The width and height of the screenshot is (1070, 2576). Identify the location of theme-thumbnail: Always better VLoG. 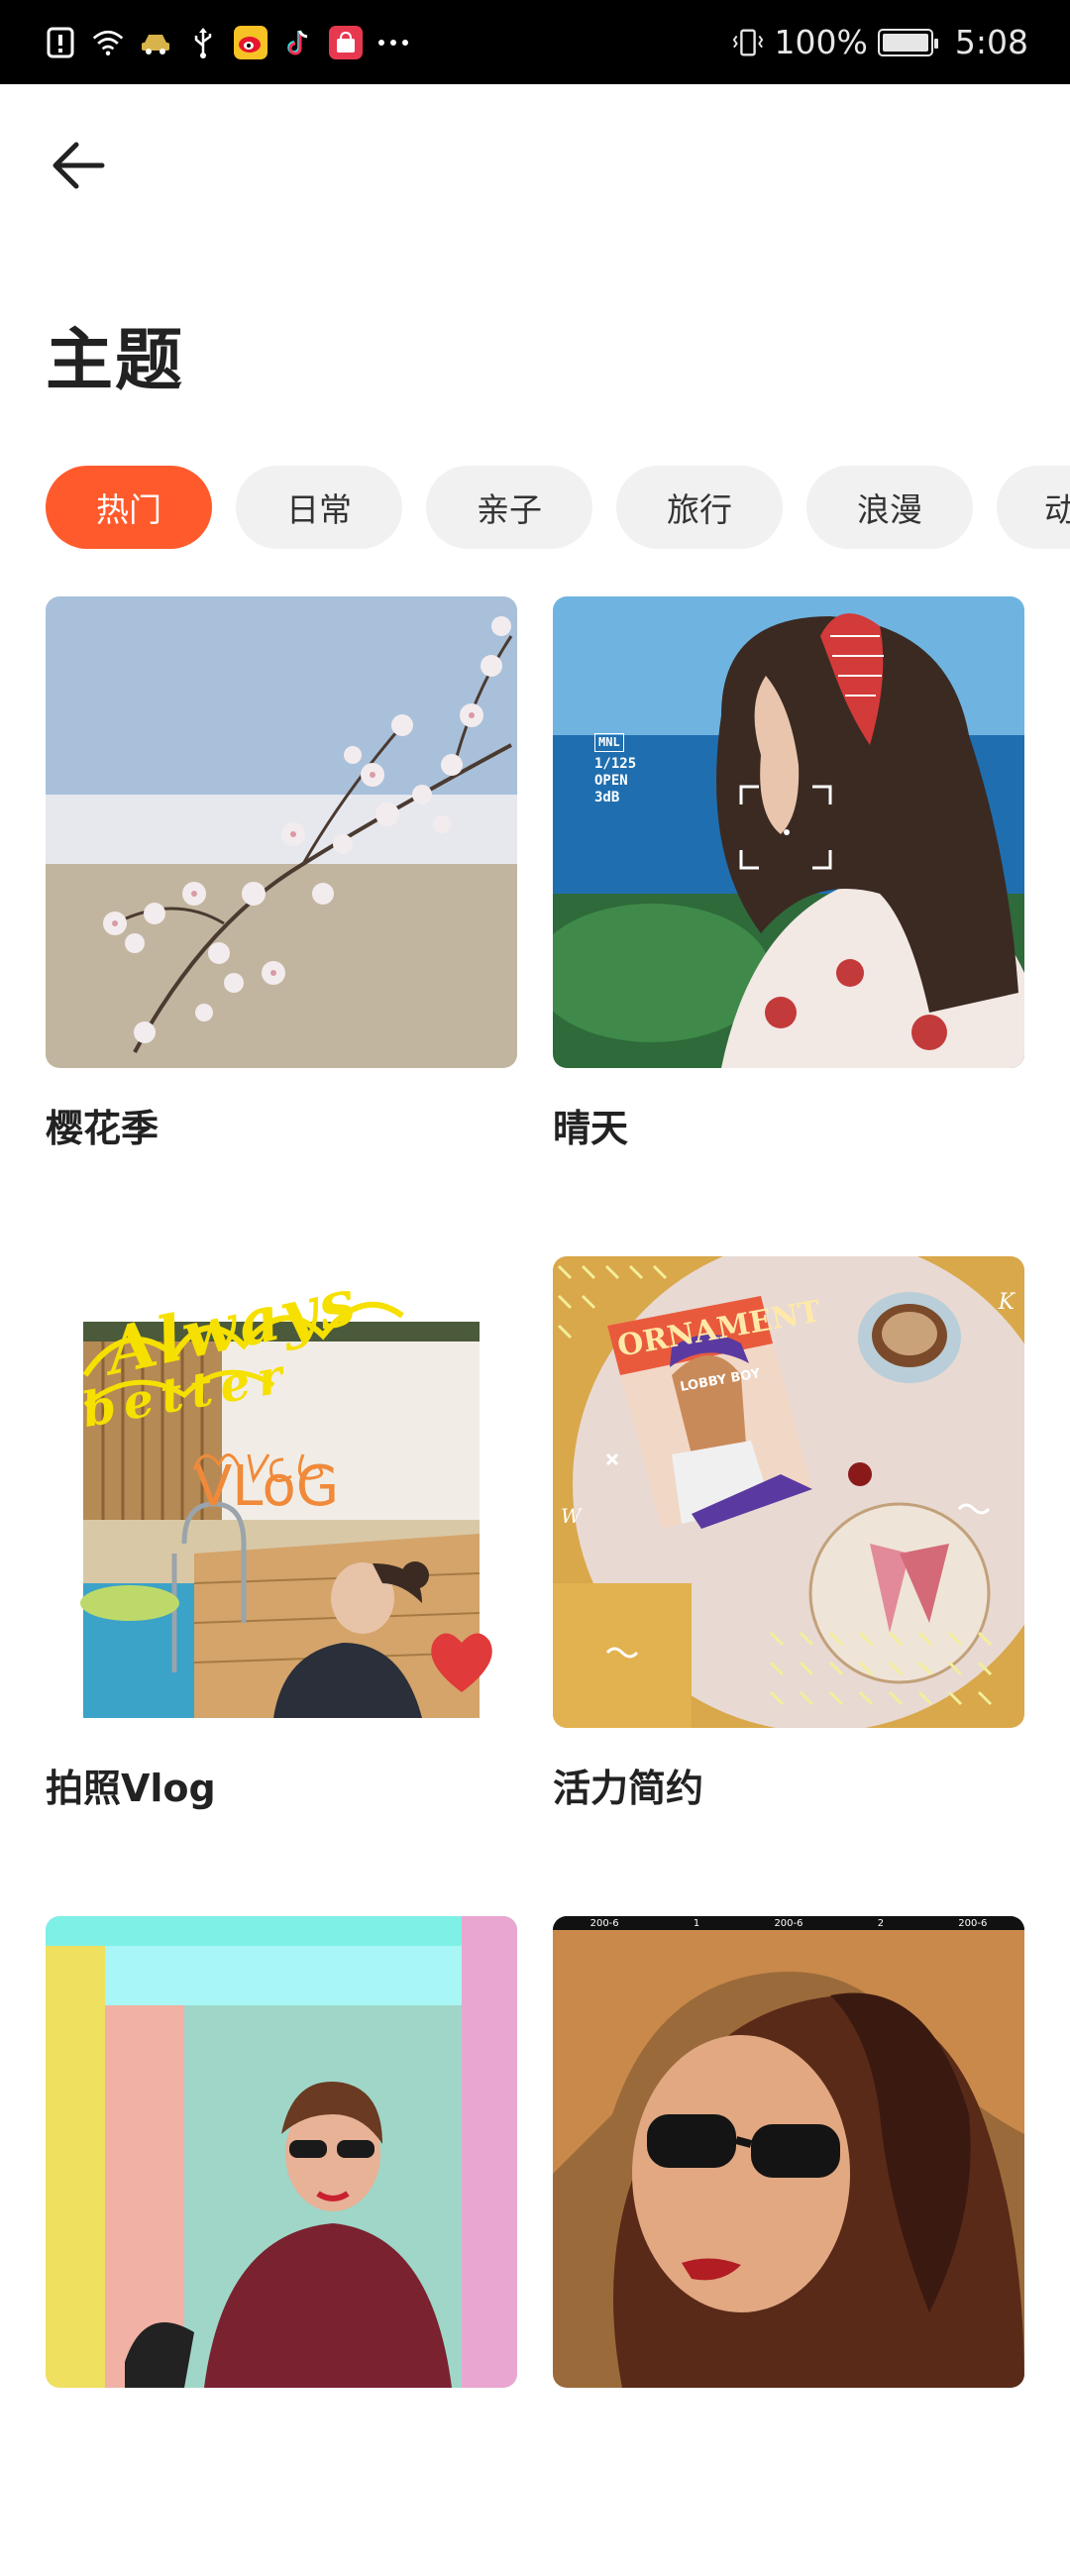
(281, 1492).